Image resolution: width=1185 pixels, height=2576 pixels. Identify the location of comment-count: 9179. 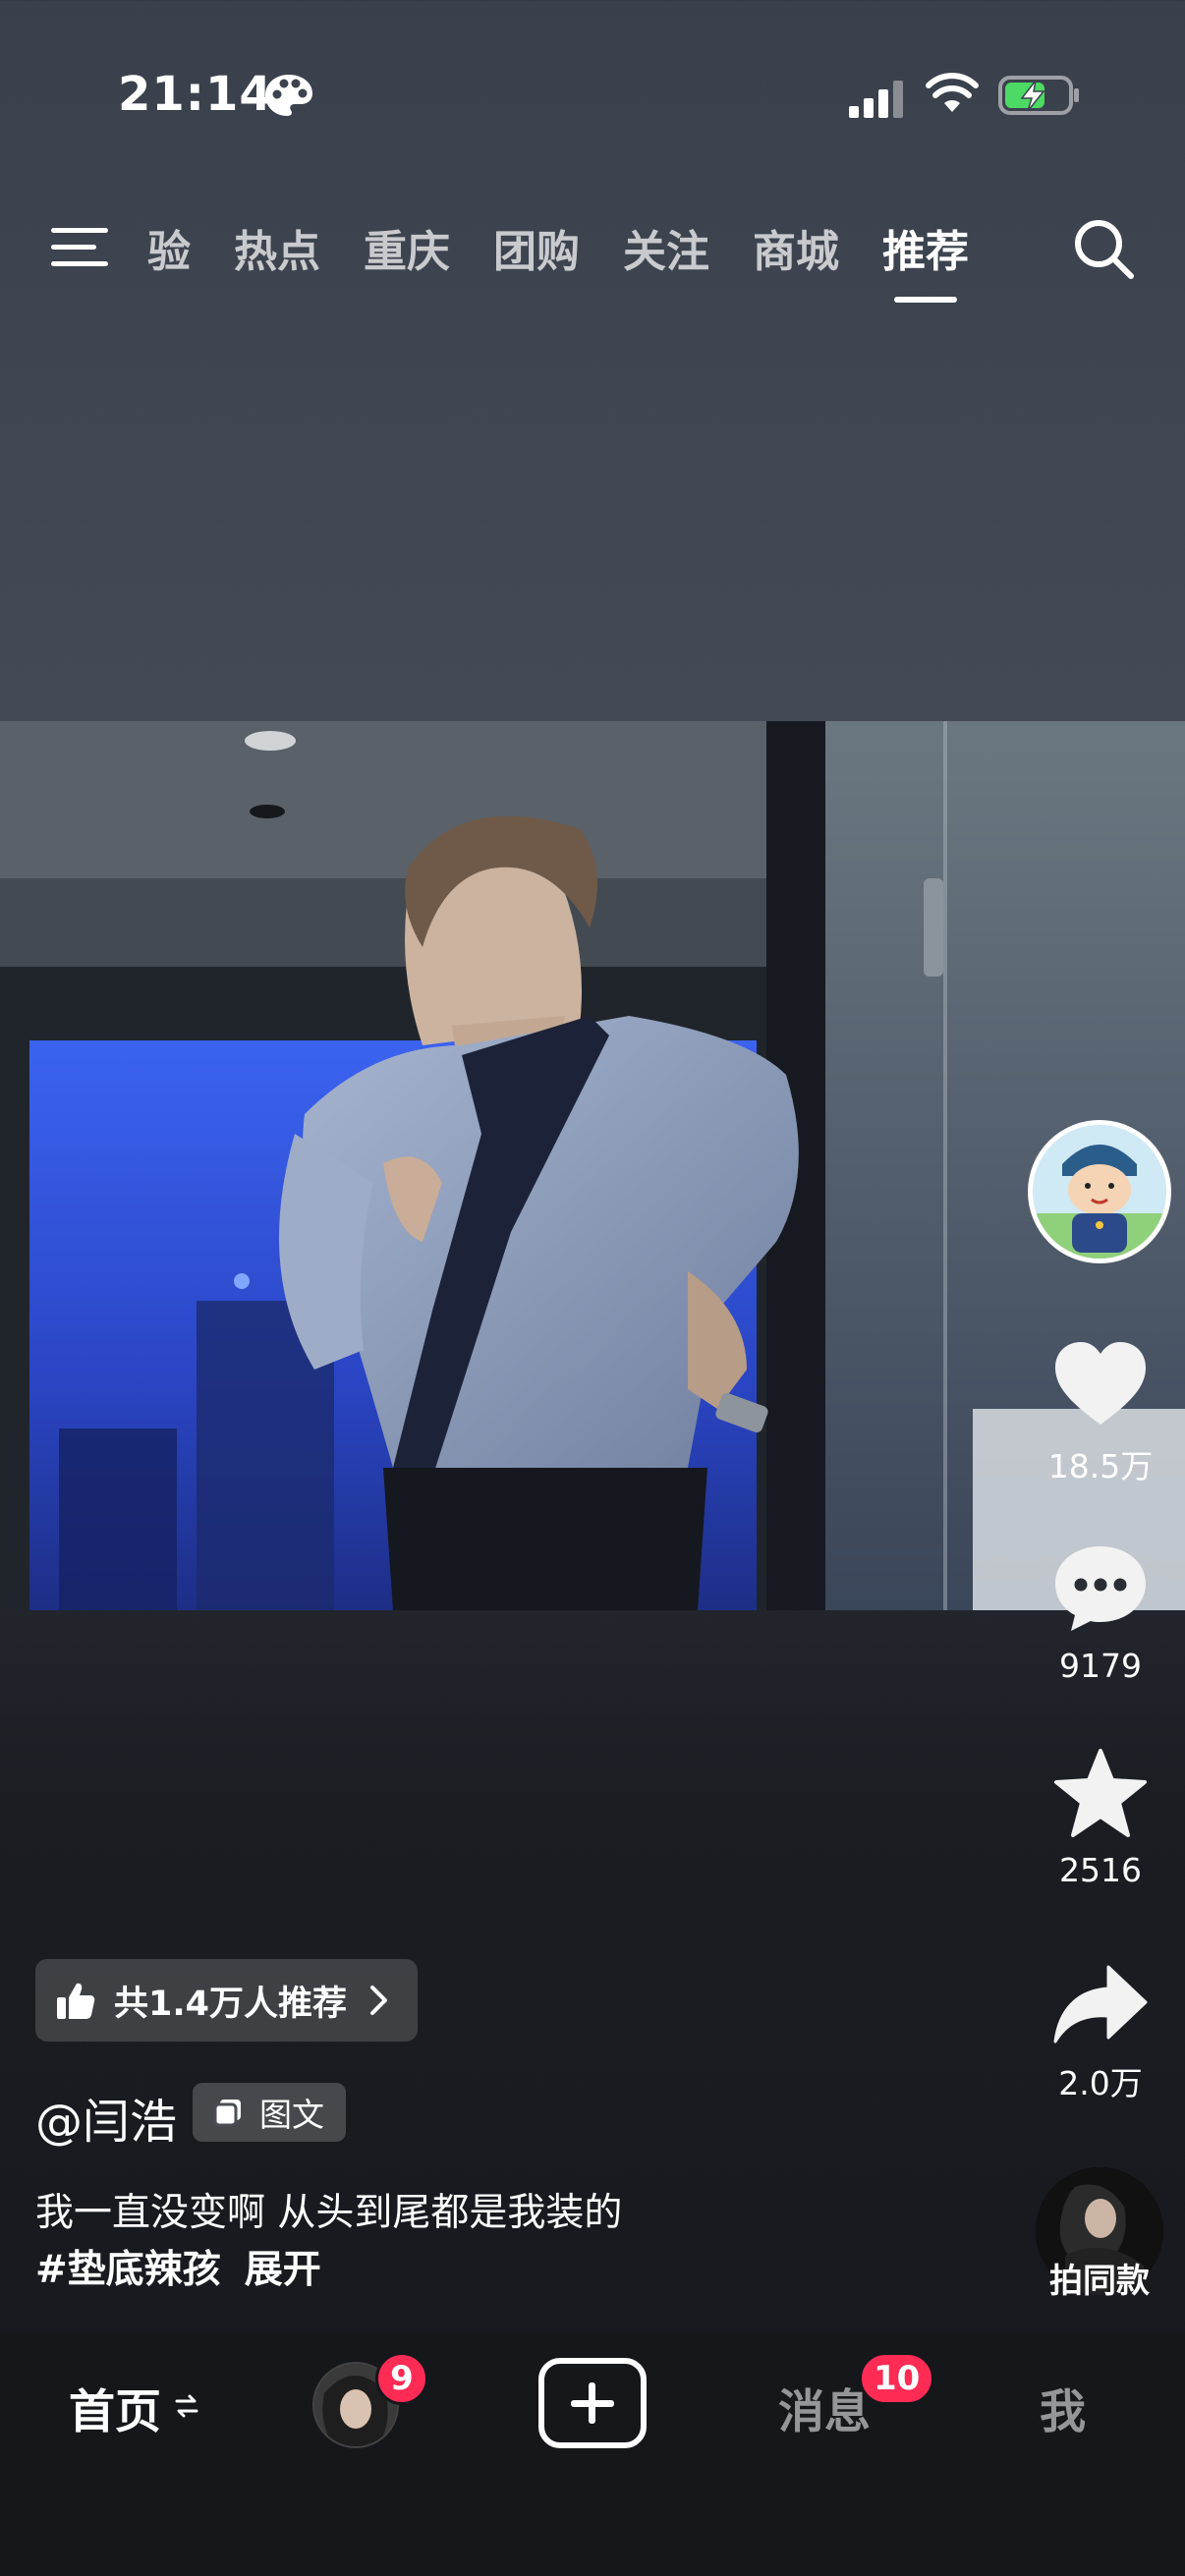
(1100, 1666).